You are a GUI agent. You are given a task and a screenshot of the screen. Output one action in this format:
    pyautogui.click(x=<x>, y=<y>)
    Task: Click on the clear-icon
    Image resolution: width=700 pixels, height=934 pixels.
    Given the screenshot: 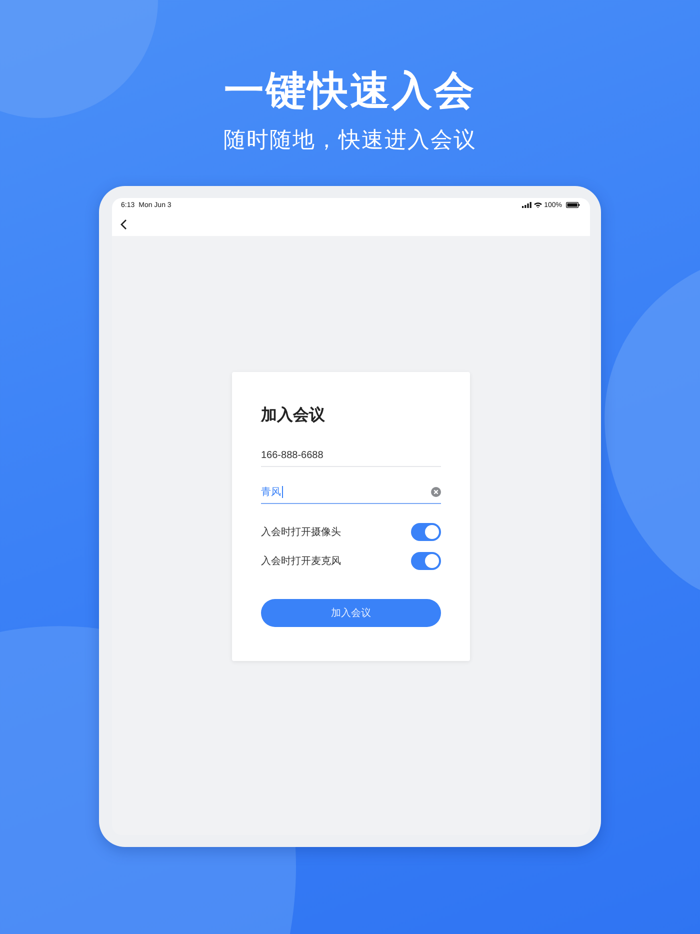 What is the action you would take?
    pyautogui.click(x=436, y=492)
    